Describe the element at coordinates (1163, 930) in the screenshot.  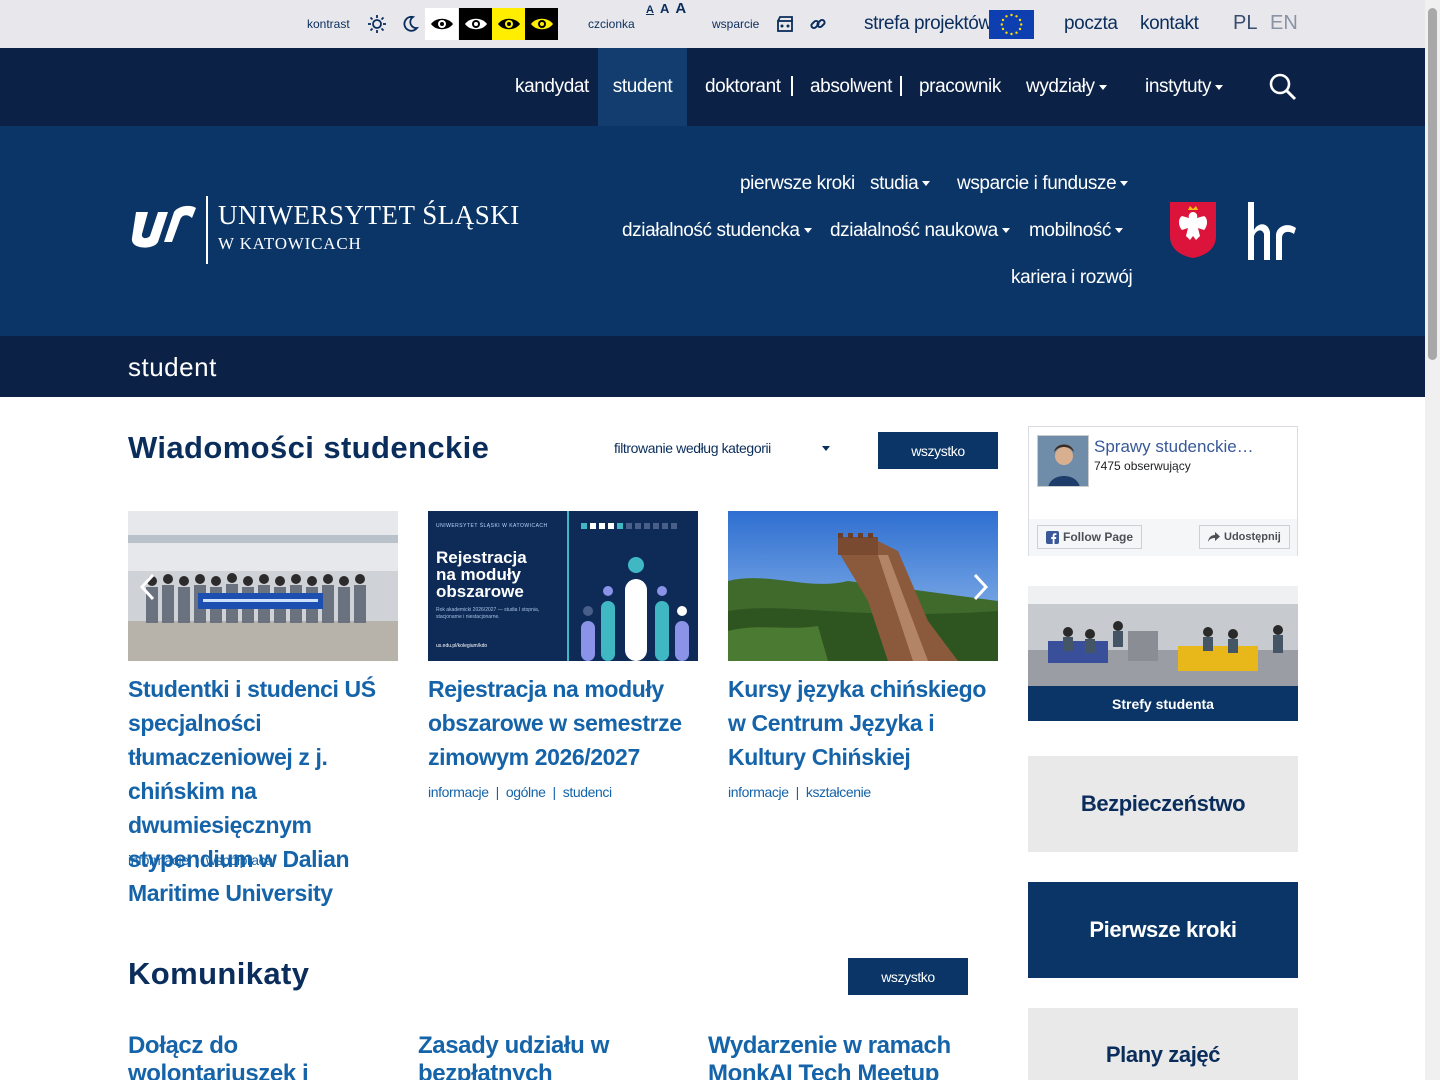
I see `tile-first-steps: Pierwsze kroki` at that location.